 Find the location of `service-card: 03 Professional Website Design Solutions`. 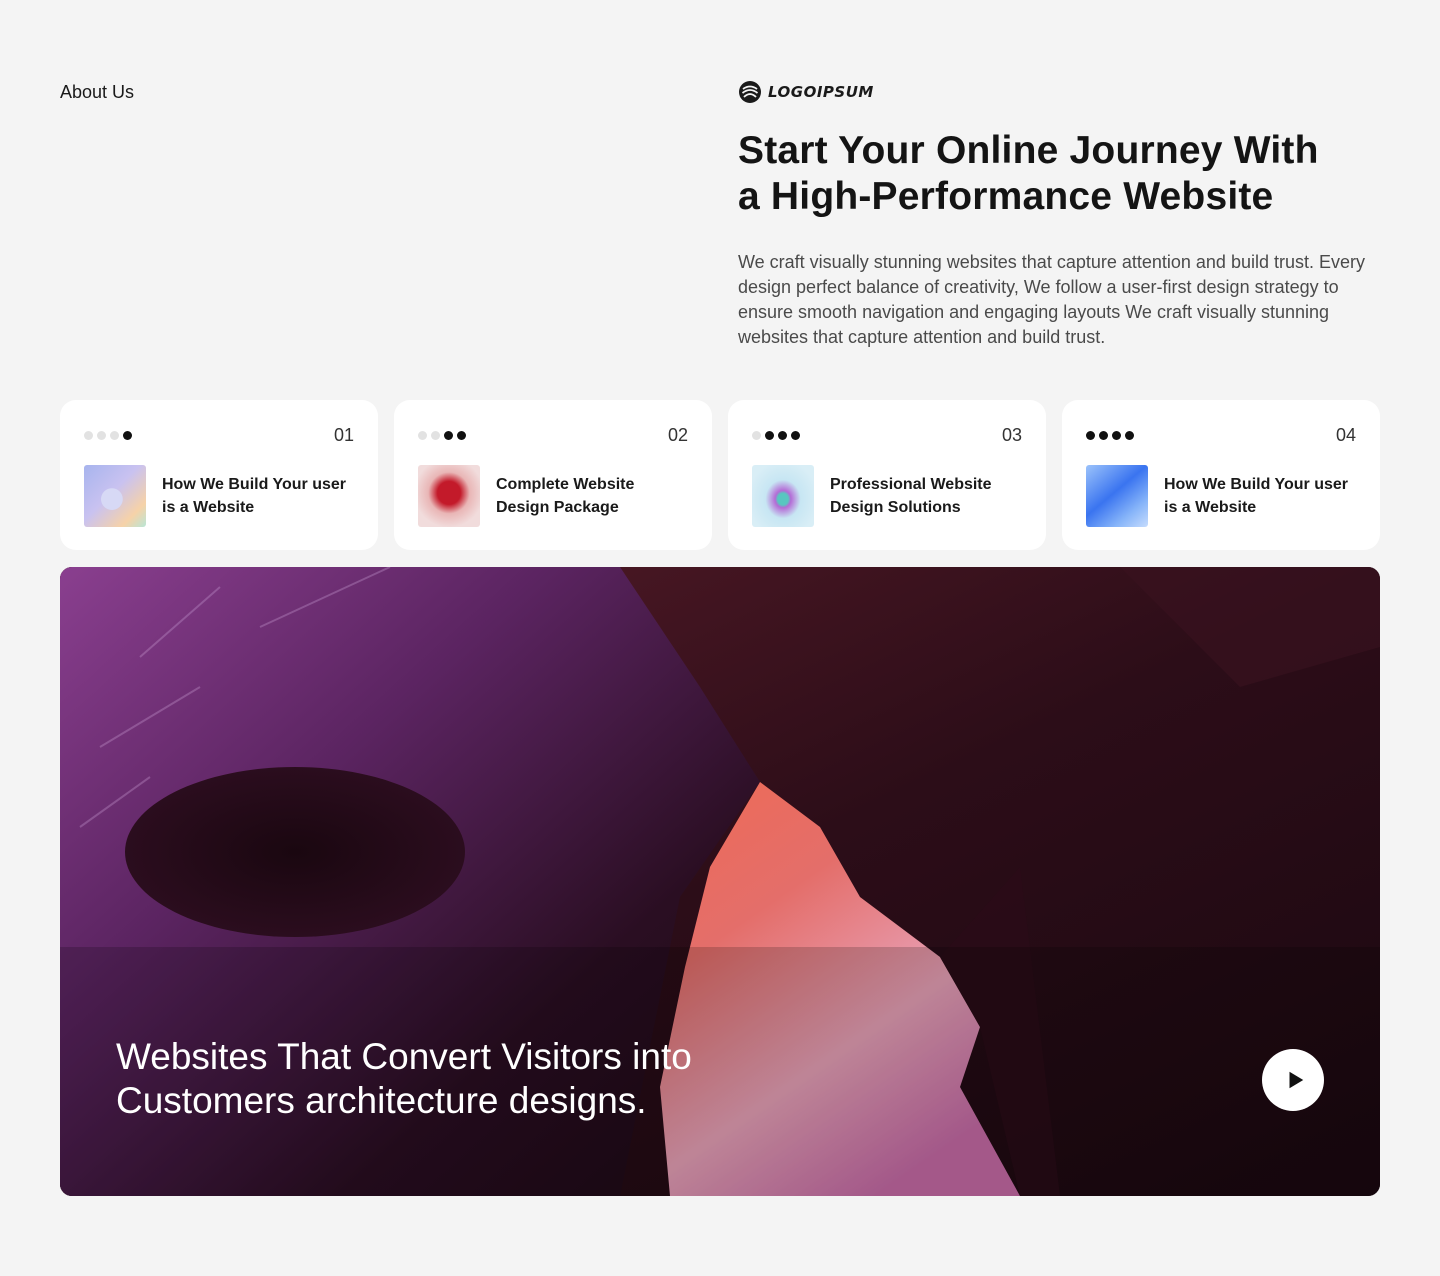

service-card: 03 Professional Website Design Solutions is located at coordinates (887, 475).